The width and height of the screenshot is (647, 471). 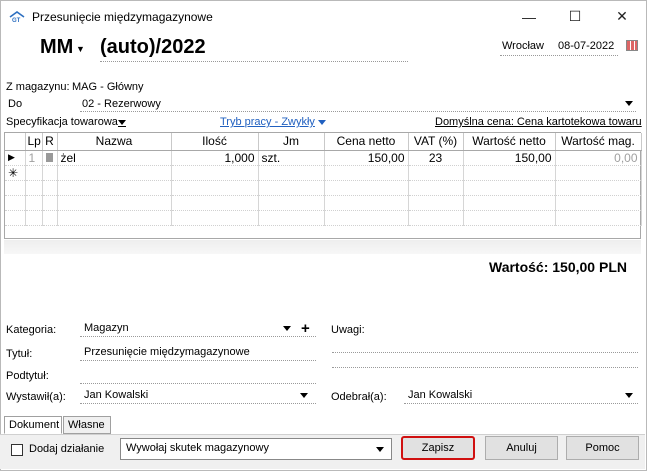 I want to click on category-label: Kategoria:, so click(x=31, y=330).